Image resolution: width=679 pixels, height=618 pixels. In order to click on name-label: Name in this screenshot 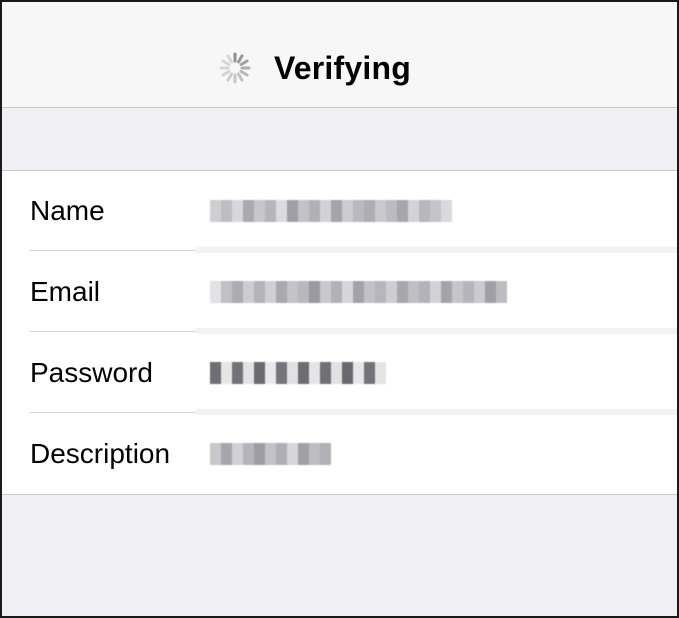, I will do `click(67, 210)`.